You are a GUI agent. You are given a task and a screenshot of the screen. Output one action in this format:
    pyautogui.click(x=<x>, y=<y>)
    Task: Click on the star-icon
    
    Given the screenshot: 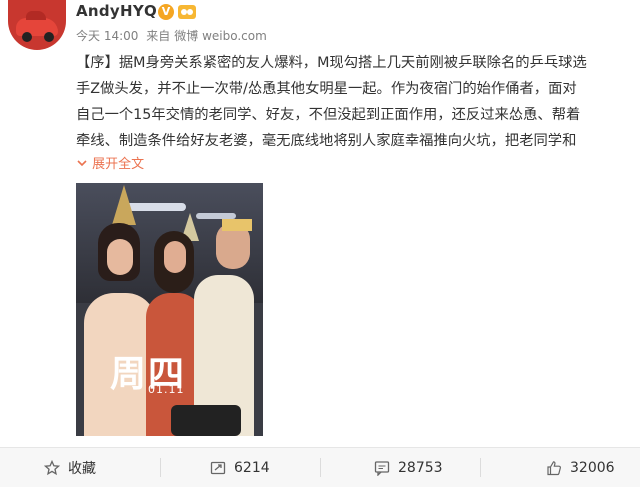 What is the action you would take?
    pyautogui.click(x=52, y=467)
    